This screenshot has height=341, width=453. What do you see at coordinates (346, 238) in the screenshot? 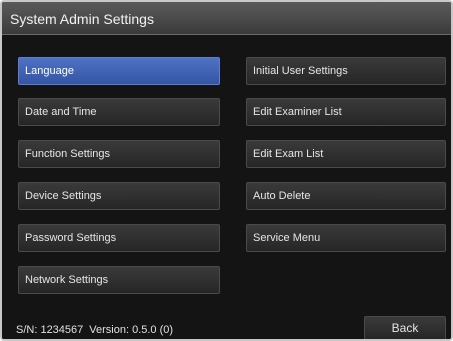
I see `service-menu-button: Service Menu` at bounding box center [346, 238].